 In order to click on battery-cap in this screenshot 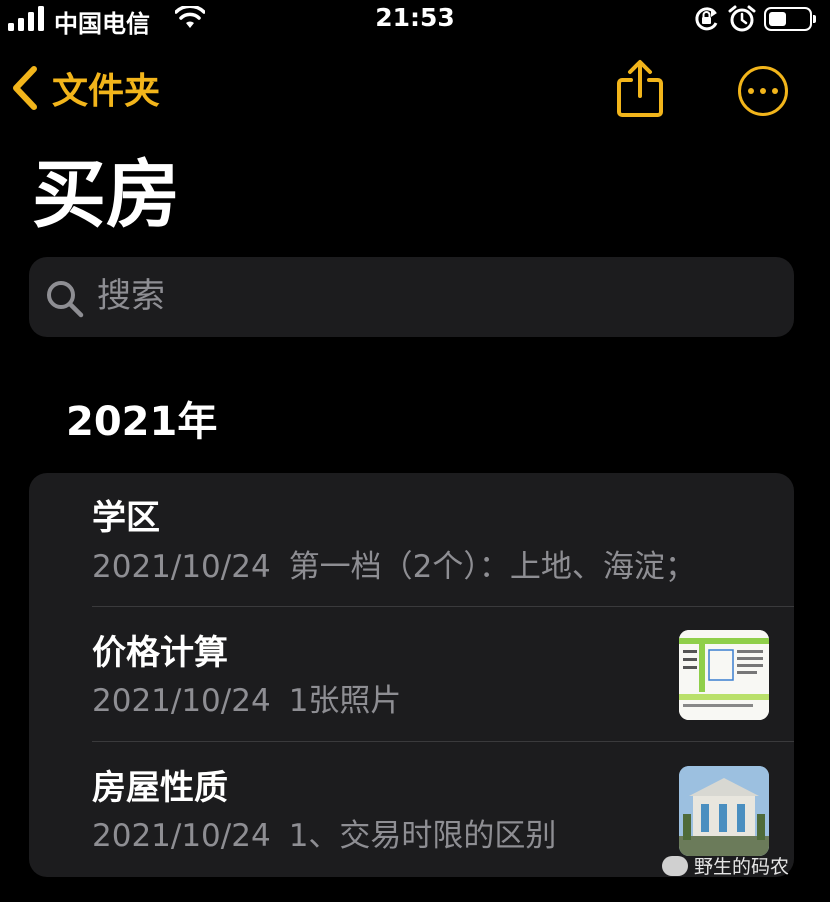, I will do `click(814, 19)`.